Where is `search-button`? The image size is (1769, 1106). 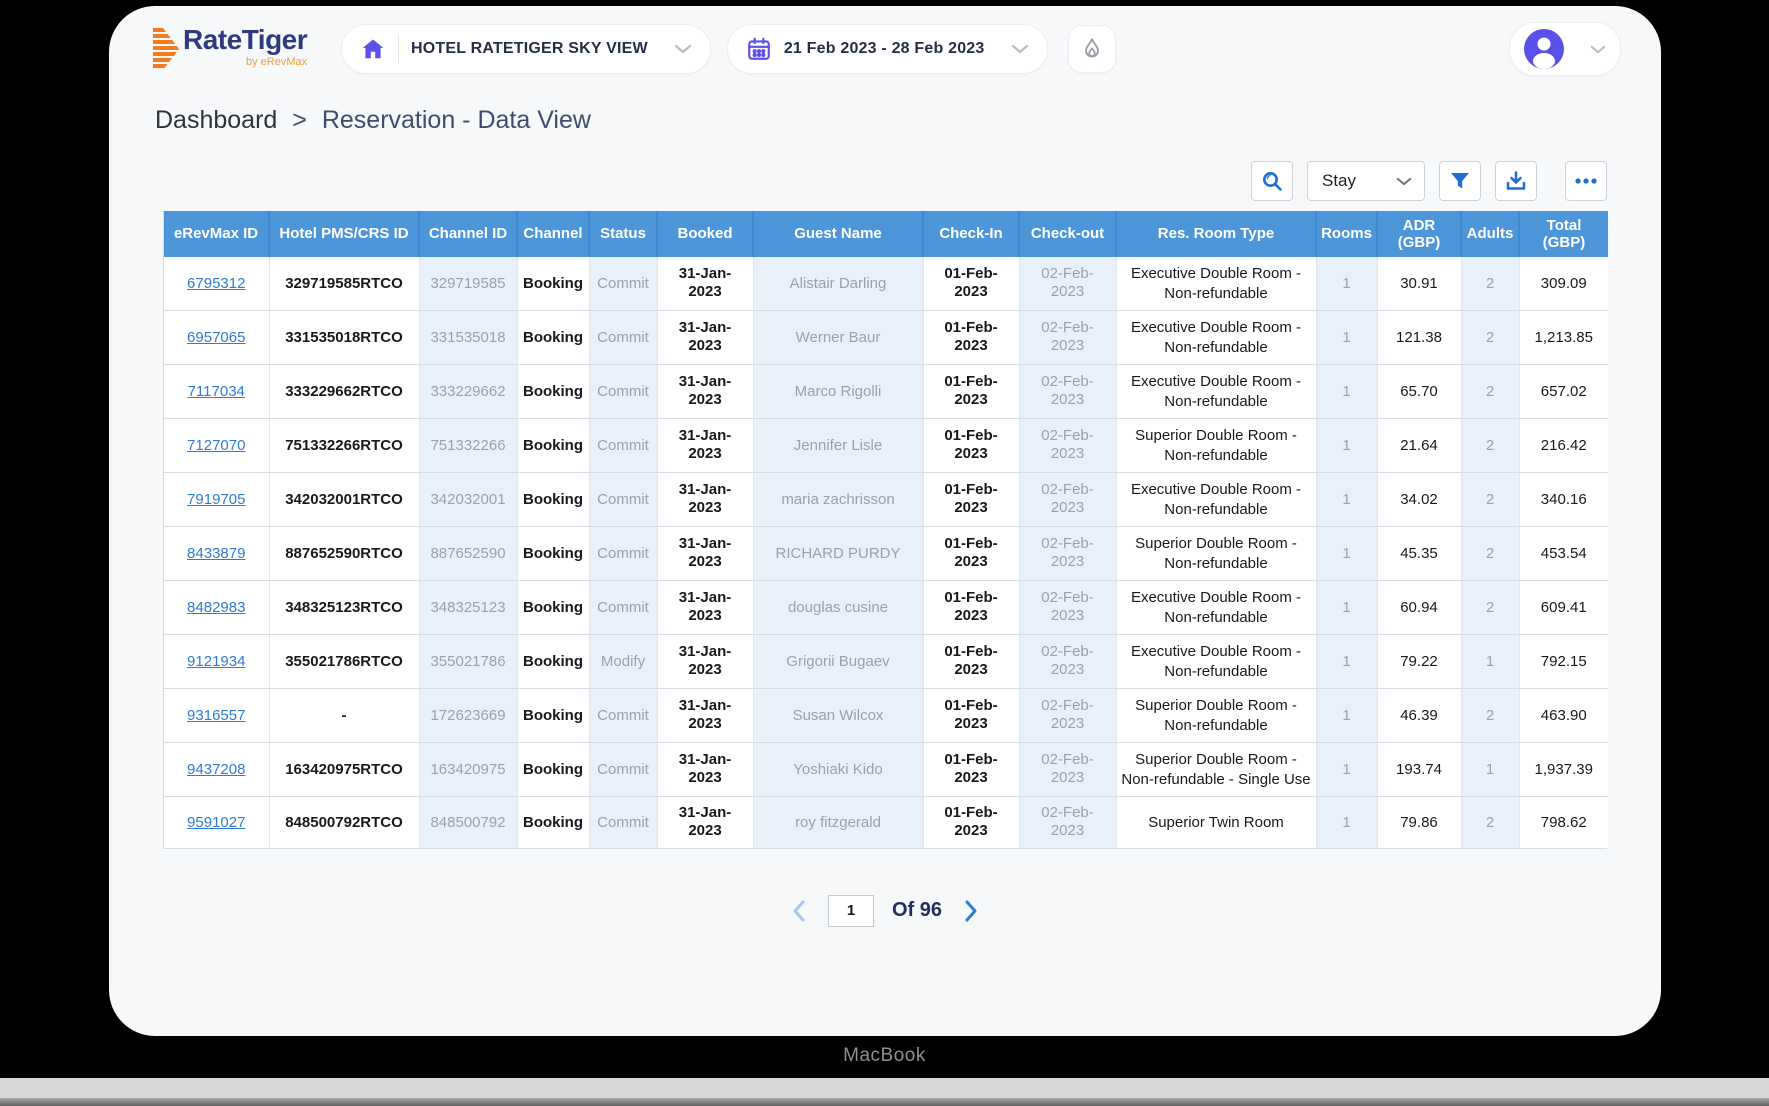
search-button is located at coordinates (1272, 181).